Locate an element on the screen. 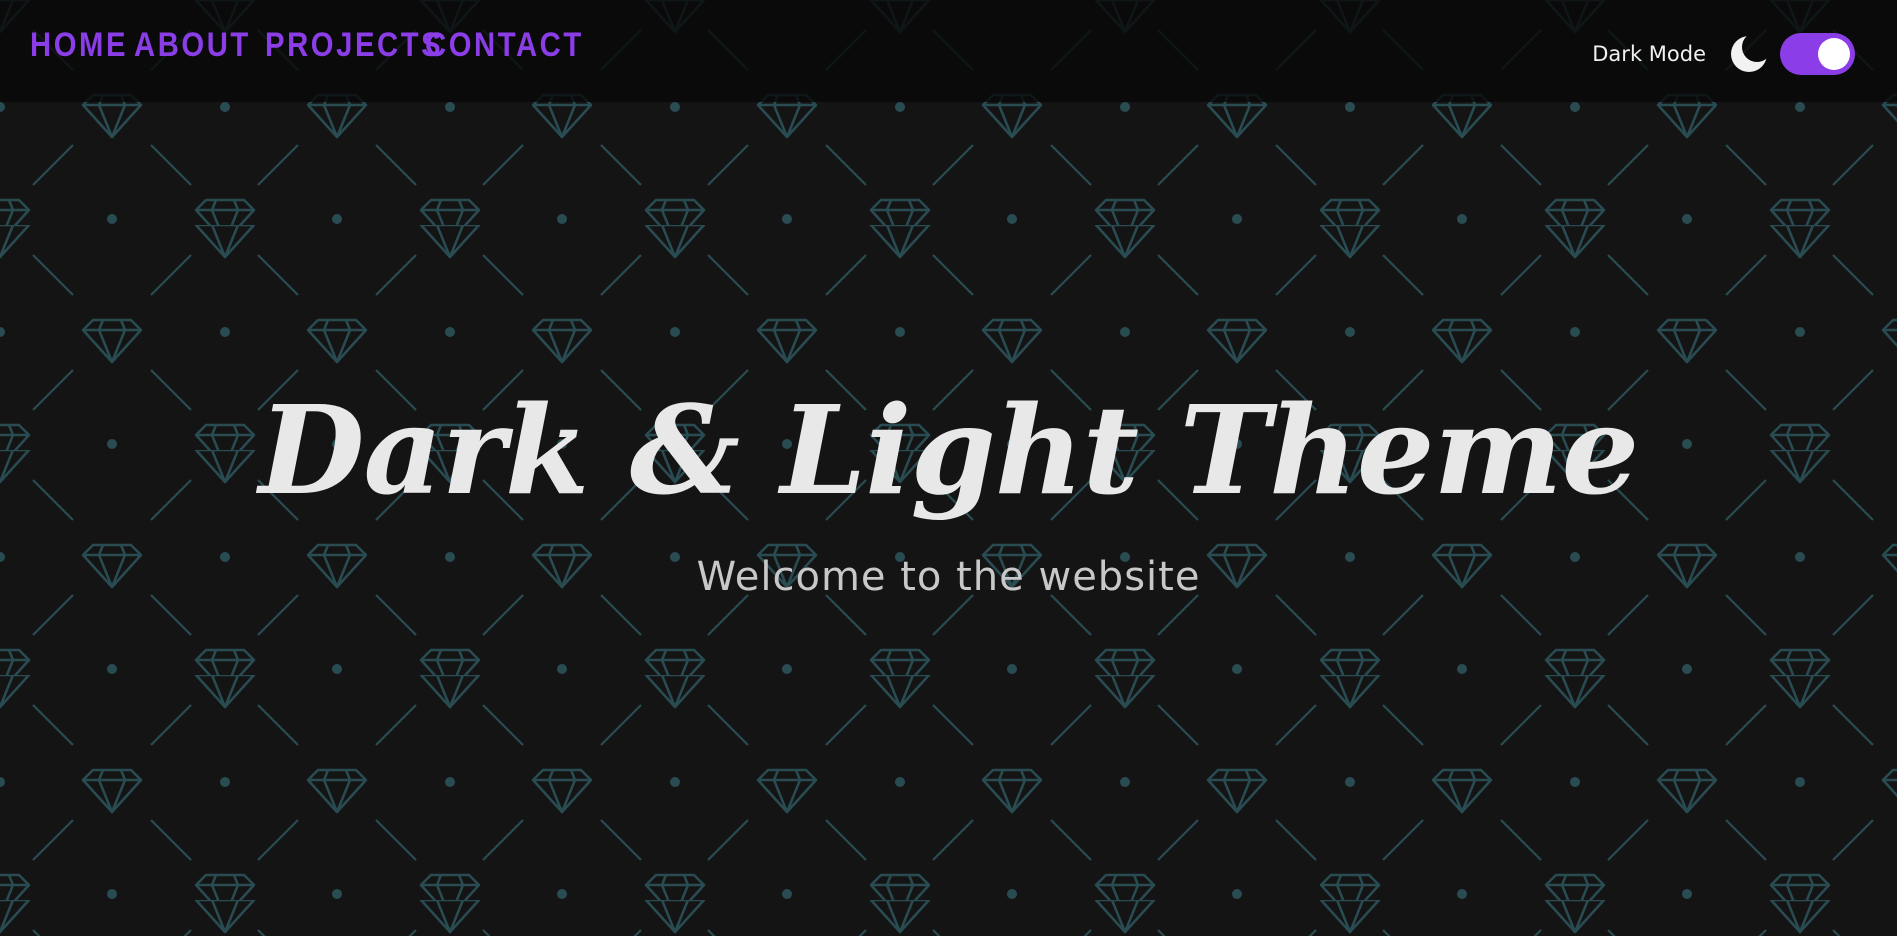 The height and width of the screenshot is (936, 1897). moon-icon is located at coordinates (1749, 54).